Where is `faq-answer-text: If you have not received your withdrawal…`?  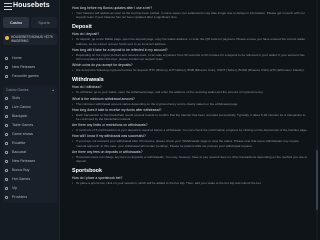
faq-answer-text: If you have not received your withdrawal… is located at coordinates (190, 143).